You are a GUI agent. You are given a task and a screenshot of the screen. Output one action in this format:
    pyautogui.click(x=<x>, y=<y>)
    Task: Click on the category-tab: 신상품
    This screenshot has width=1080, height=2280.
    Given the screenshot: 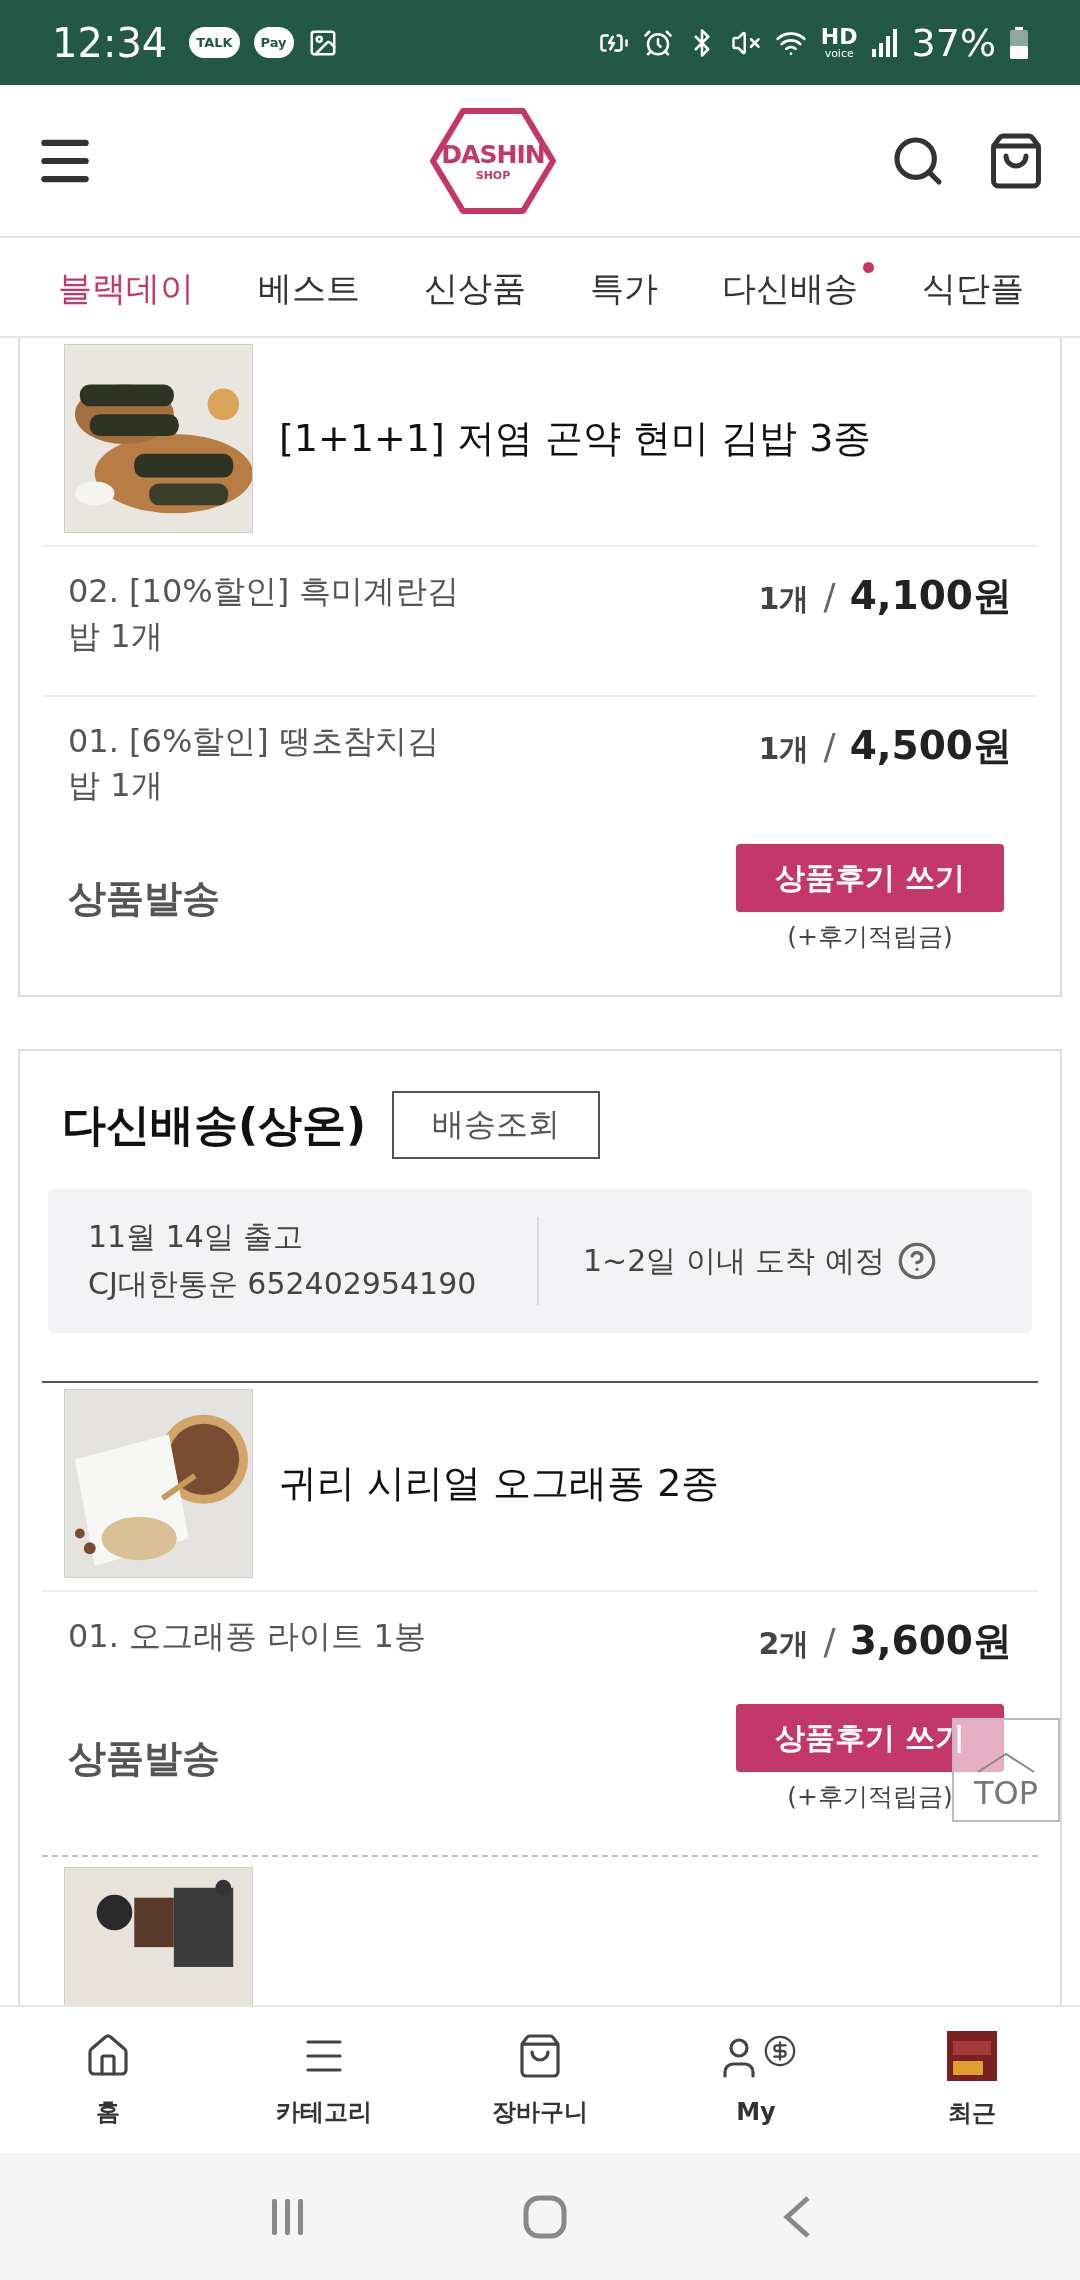 What is the action you would take?
    pyautogui.click(x=483, y=287)
    